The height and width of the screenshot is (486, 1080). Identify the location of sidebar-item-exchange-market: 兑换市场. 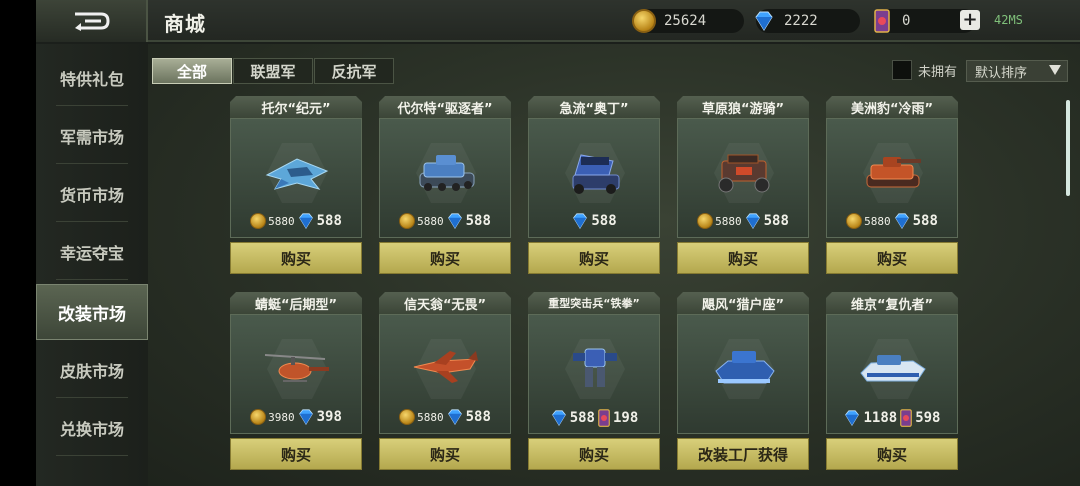
(92, 428).